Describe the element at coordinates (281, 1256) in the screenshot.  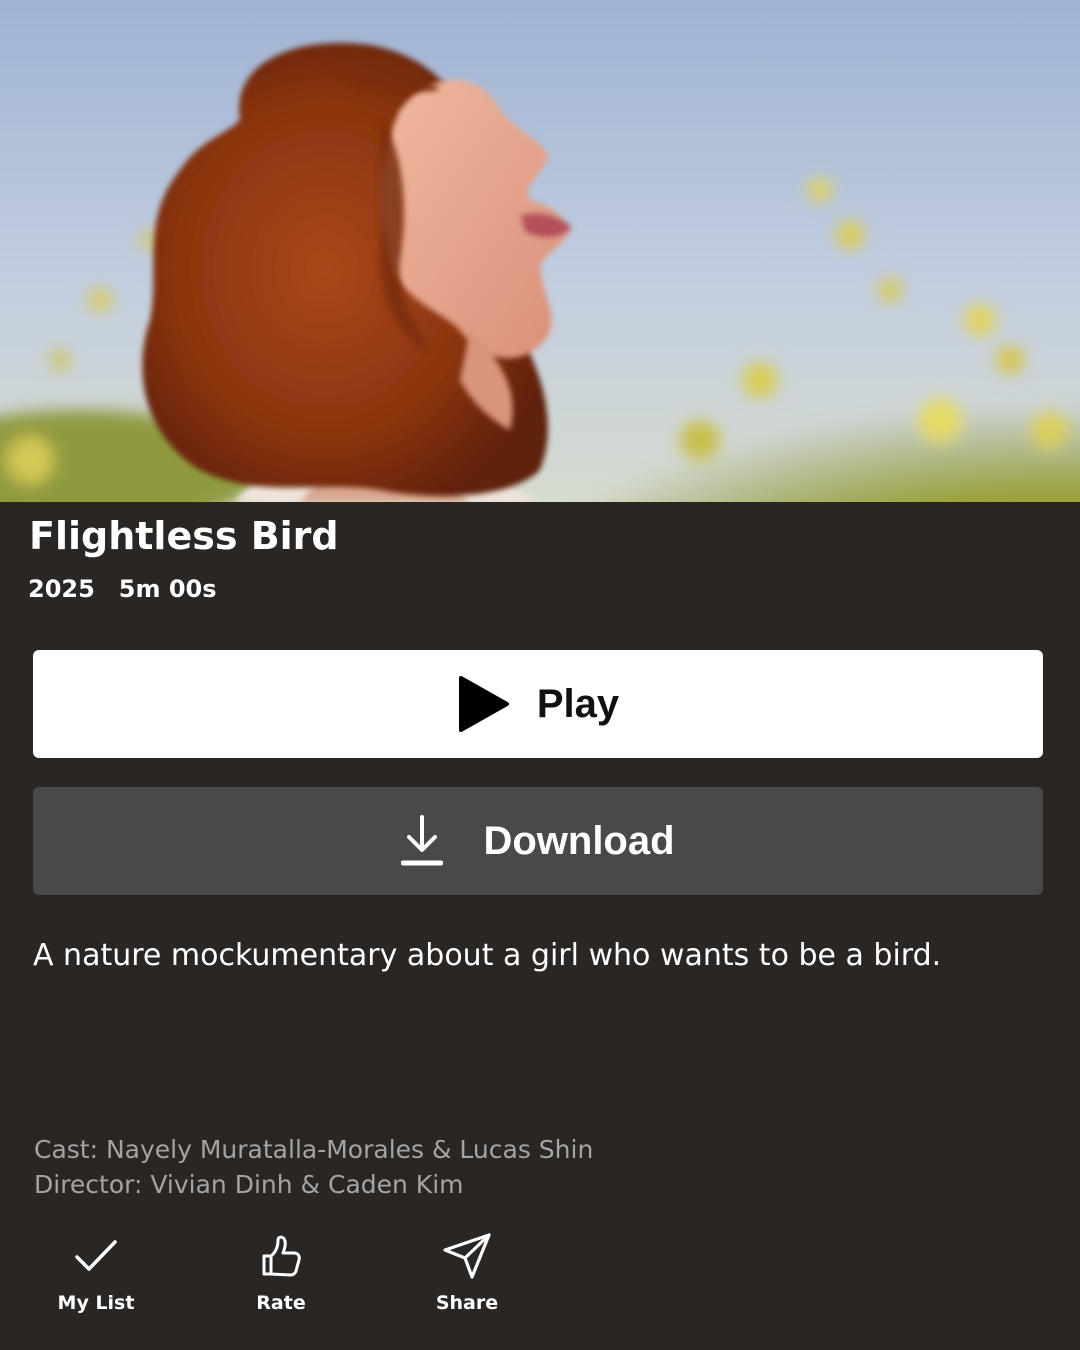
I see `thumbs-up-icon` at that location.